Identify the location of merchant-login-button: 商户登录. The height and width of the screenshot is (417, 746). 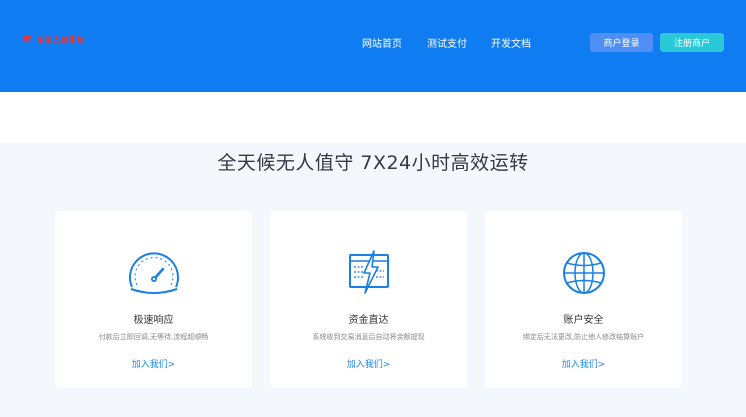
(621, 42).